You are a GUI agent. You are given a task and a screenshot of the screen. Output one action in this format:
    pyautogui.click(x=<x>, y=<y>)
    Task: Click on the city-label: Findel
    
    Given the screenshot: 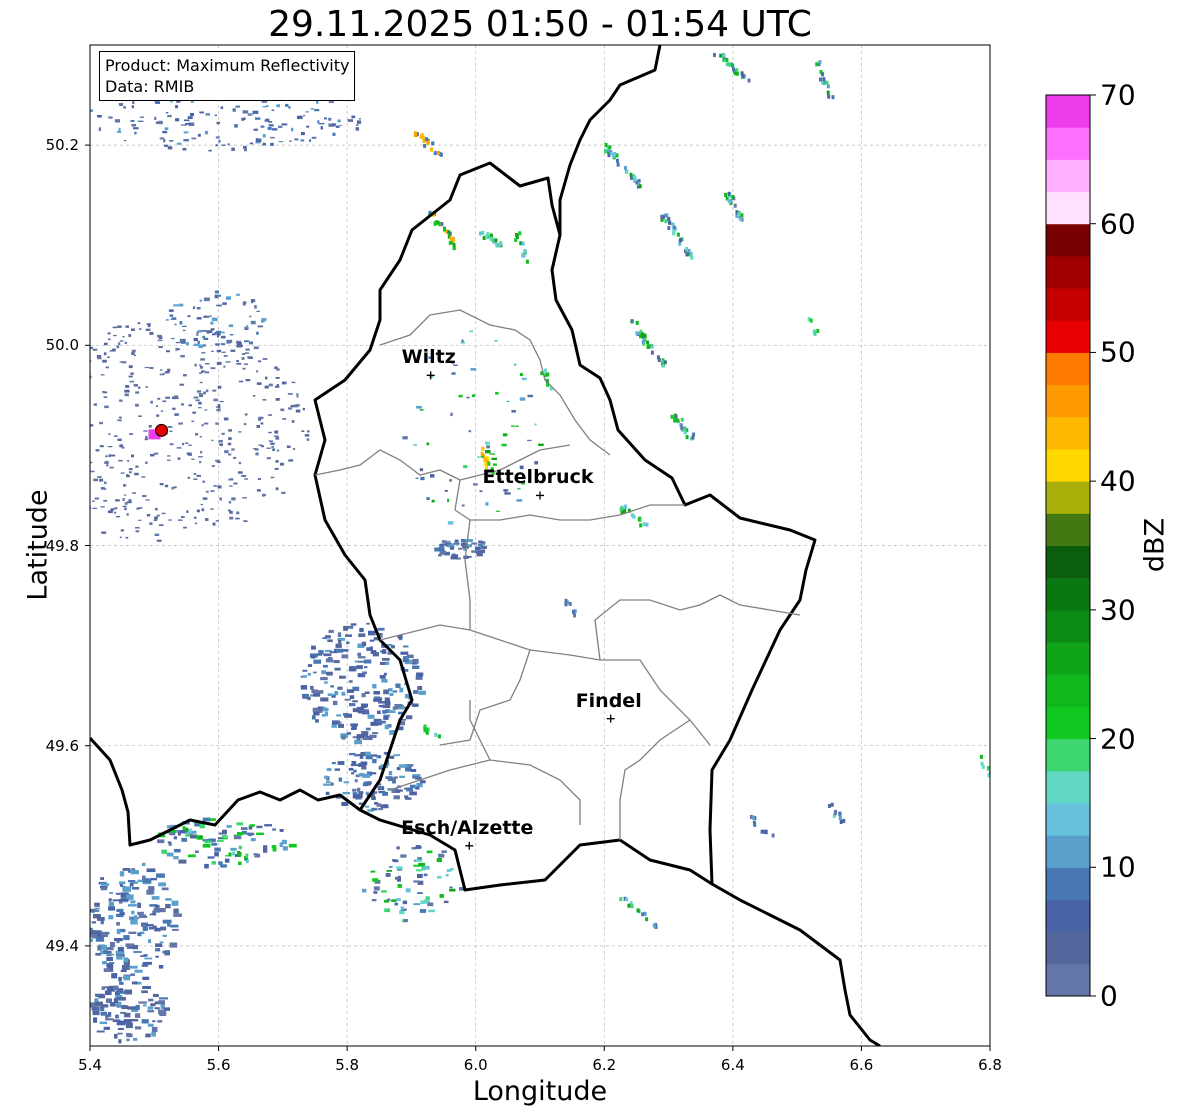 What is the action you would take?
    pyautogui.click(x=608, y=700)
    